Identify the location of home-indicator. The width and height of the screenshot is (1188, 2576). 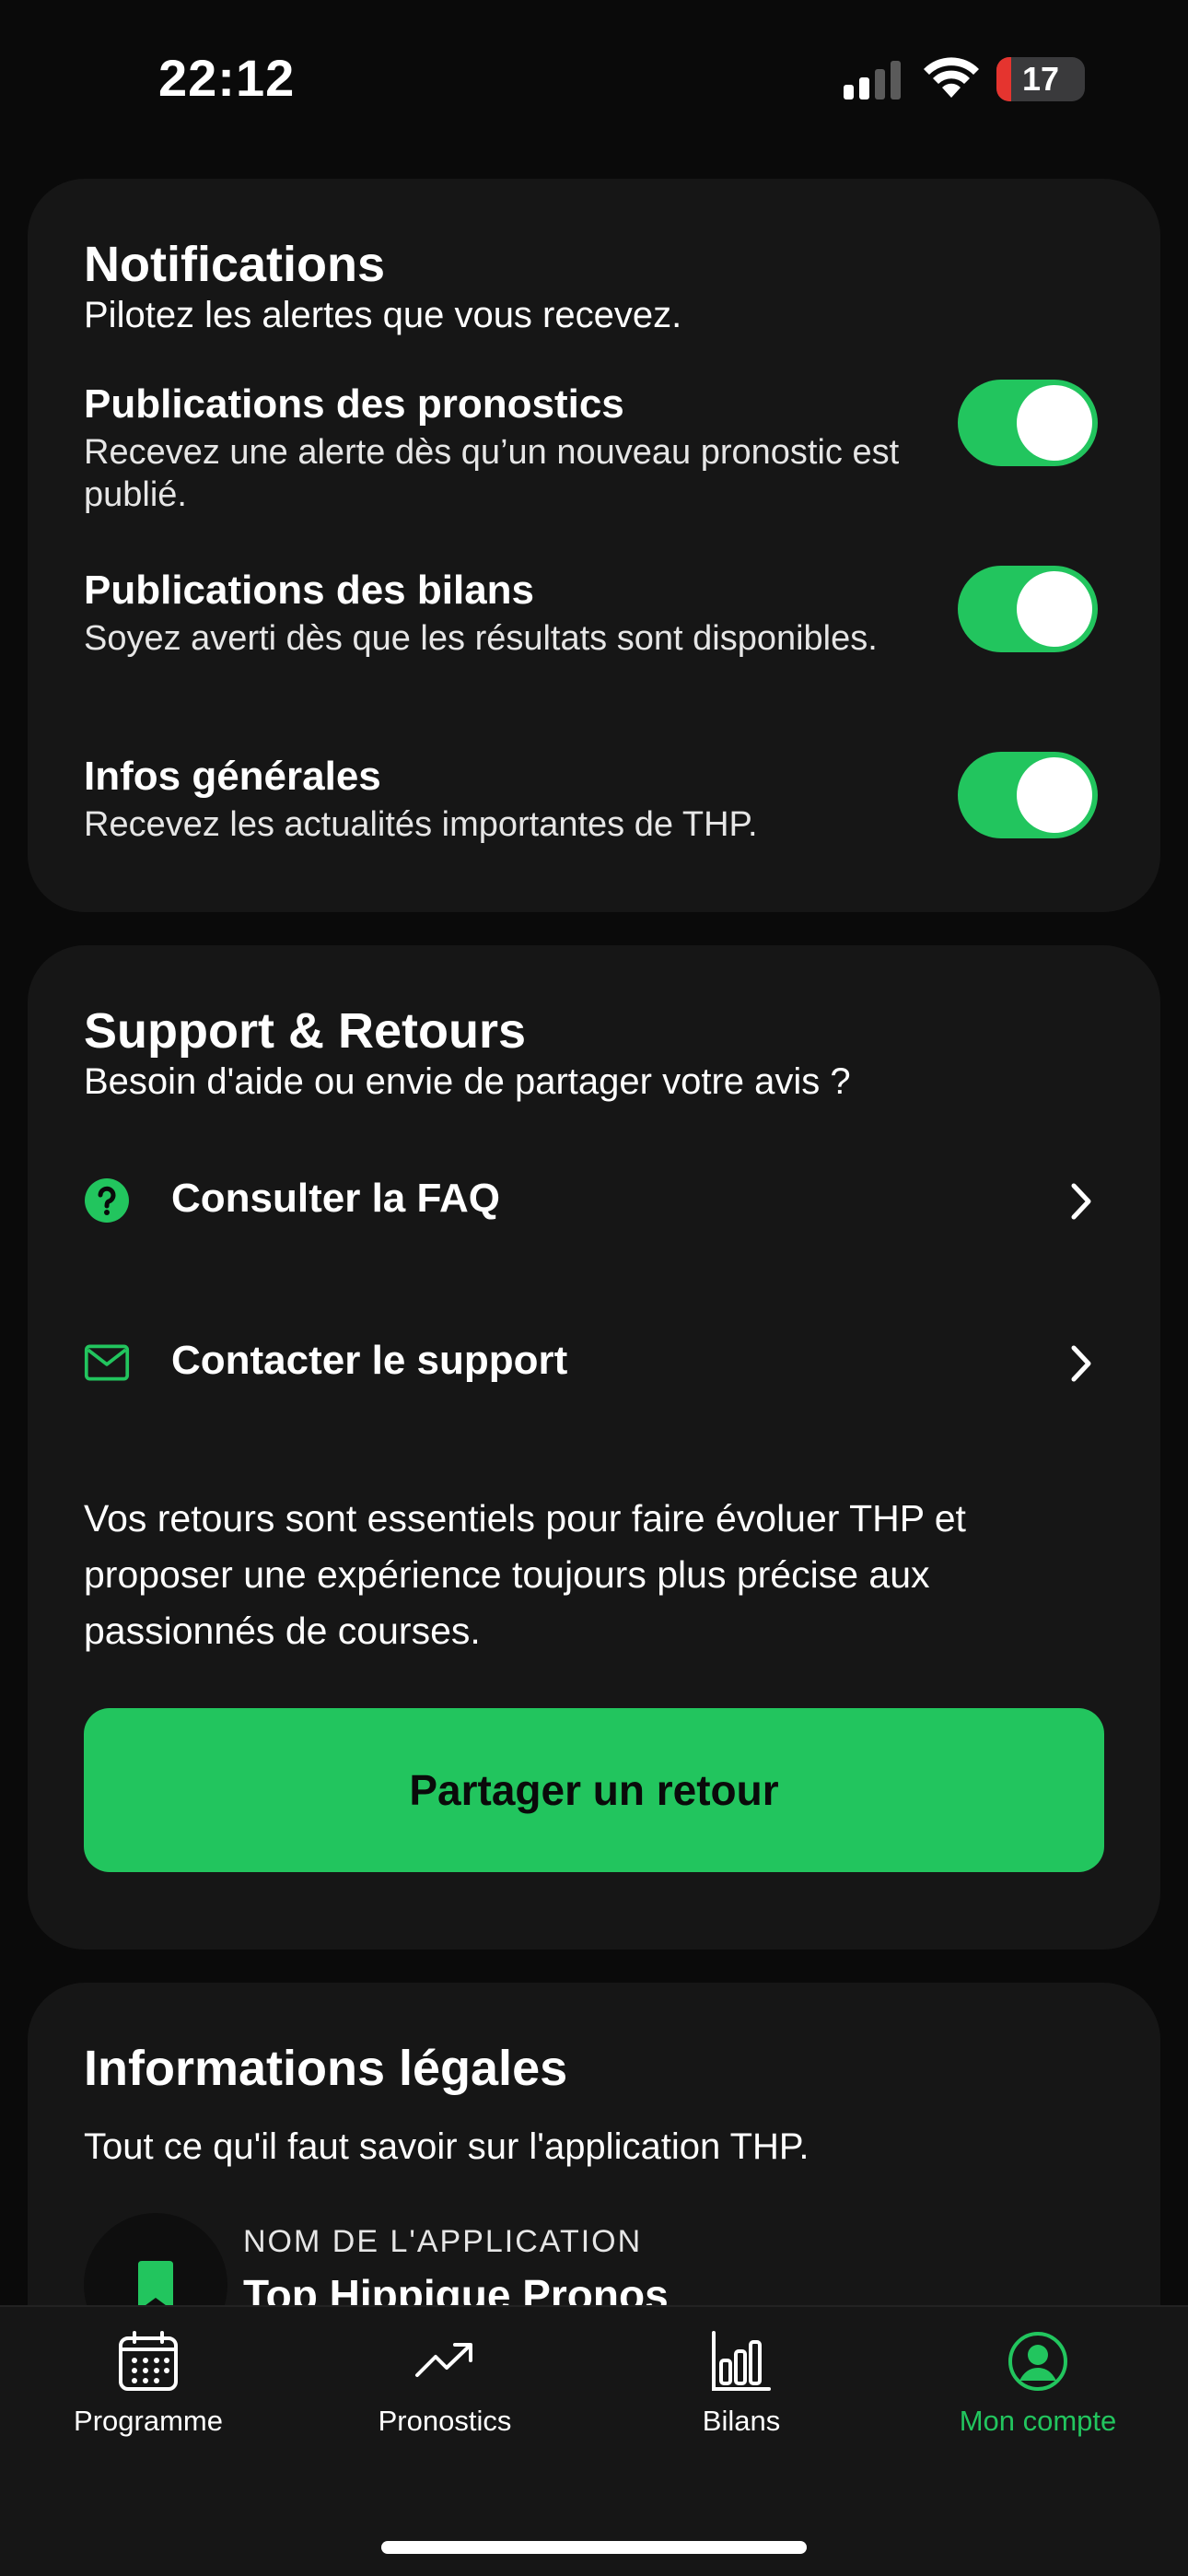
(594, 2547).